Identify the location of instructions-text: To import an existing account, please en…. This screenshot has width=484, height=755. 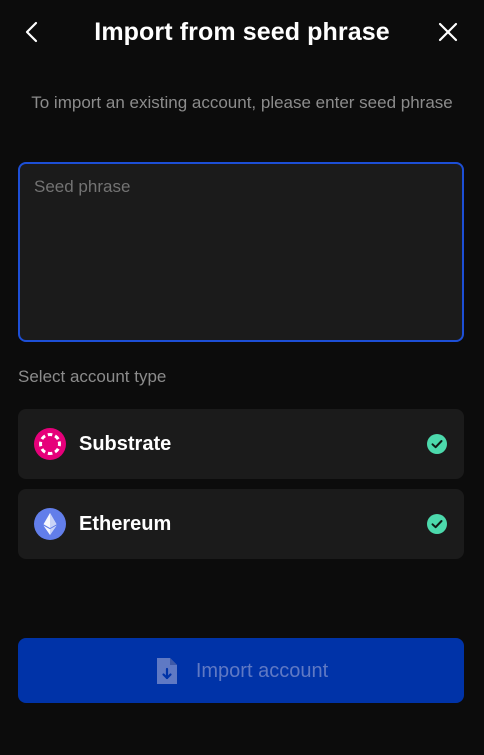
(242, 102).